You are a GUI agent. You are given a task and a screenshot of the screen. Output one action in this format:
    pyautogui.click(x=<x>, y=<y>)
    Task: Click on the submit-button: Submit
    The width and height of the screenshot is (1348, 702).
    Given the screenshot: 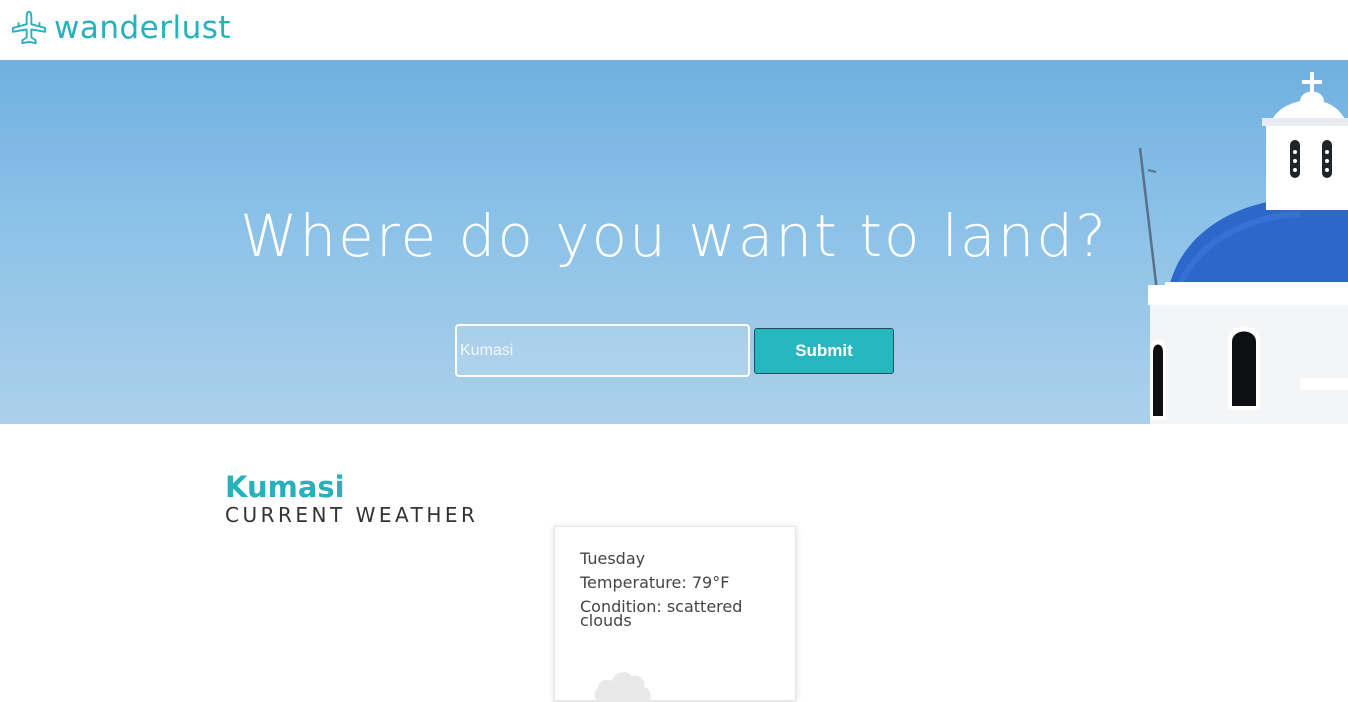 What is the action you would take?
    pyautogui.click(x=824, y=351)
    